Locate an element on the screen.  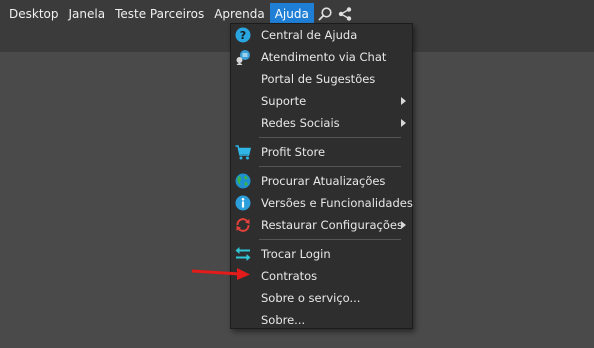
menu-item-versoes-e-funcionalidades: Versões e Funcionalidades is located at coordinates (322, 203).